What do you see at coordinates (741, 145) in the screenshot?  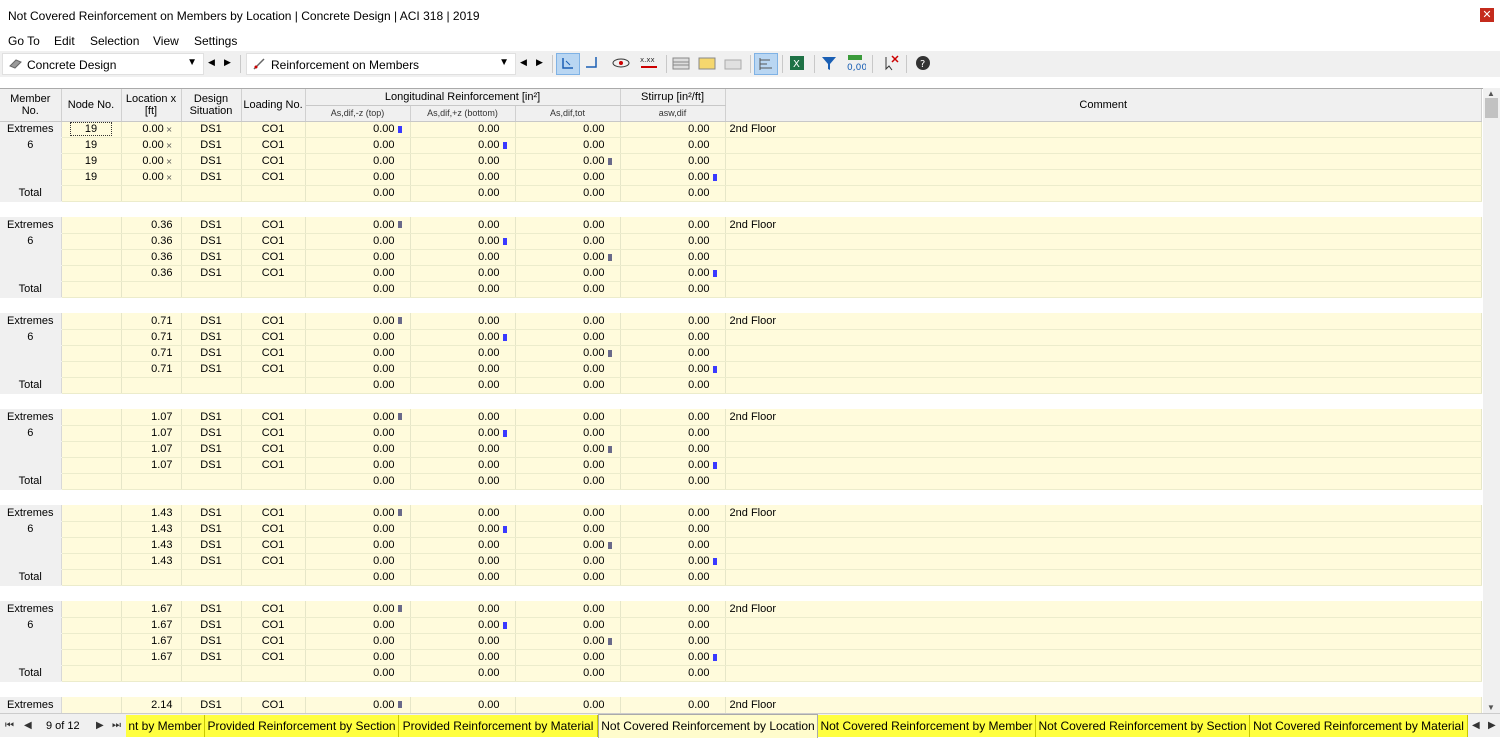 I see `table-row: 6 19 0.00 ⨯ DS1 CO1 0.00 0.00 0.00 0.00` at bounding box center [741, 145].